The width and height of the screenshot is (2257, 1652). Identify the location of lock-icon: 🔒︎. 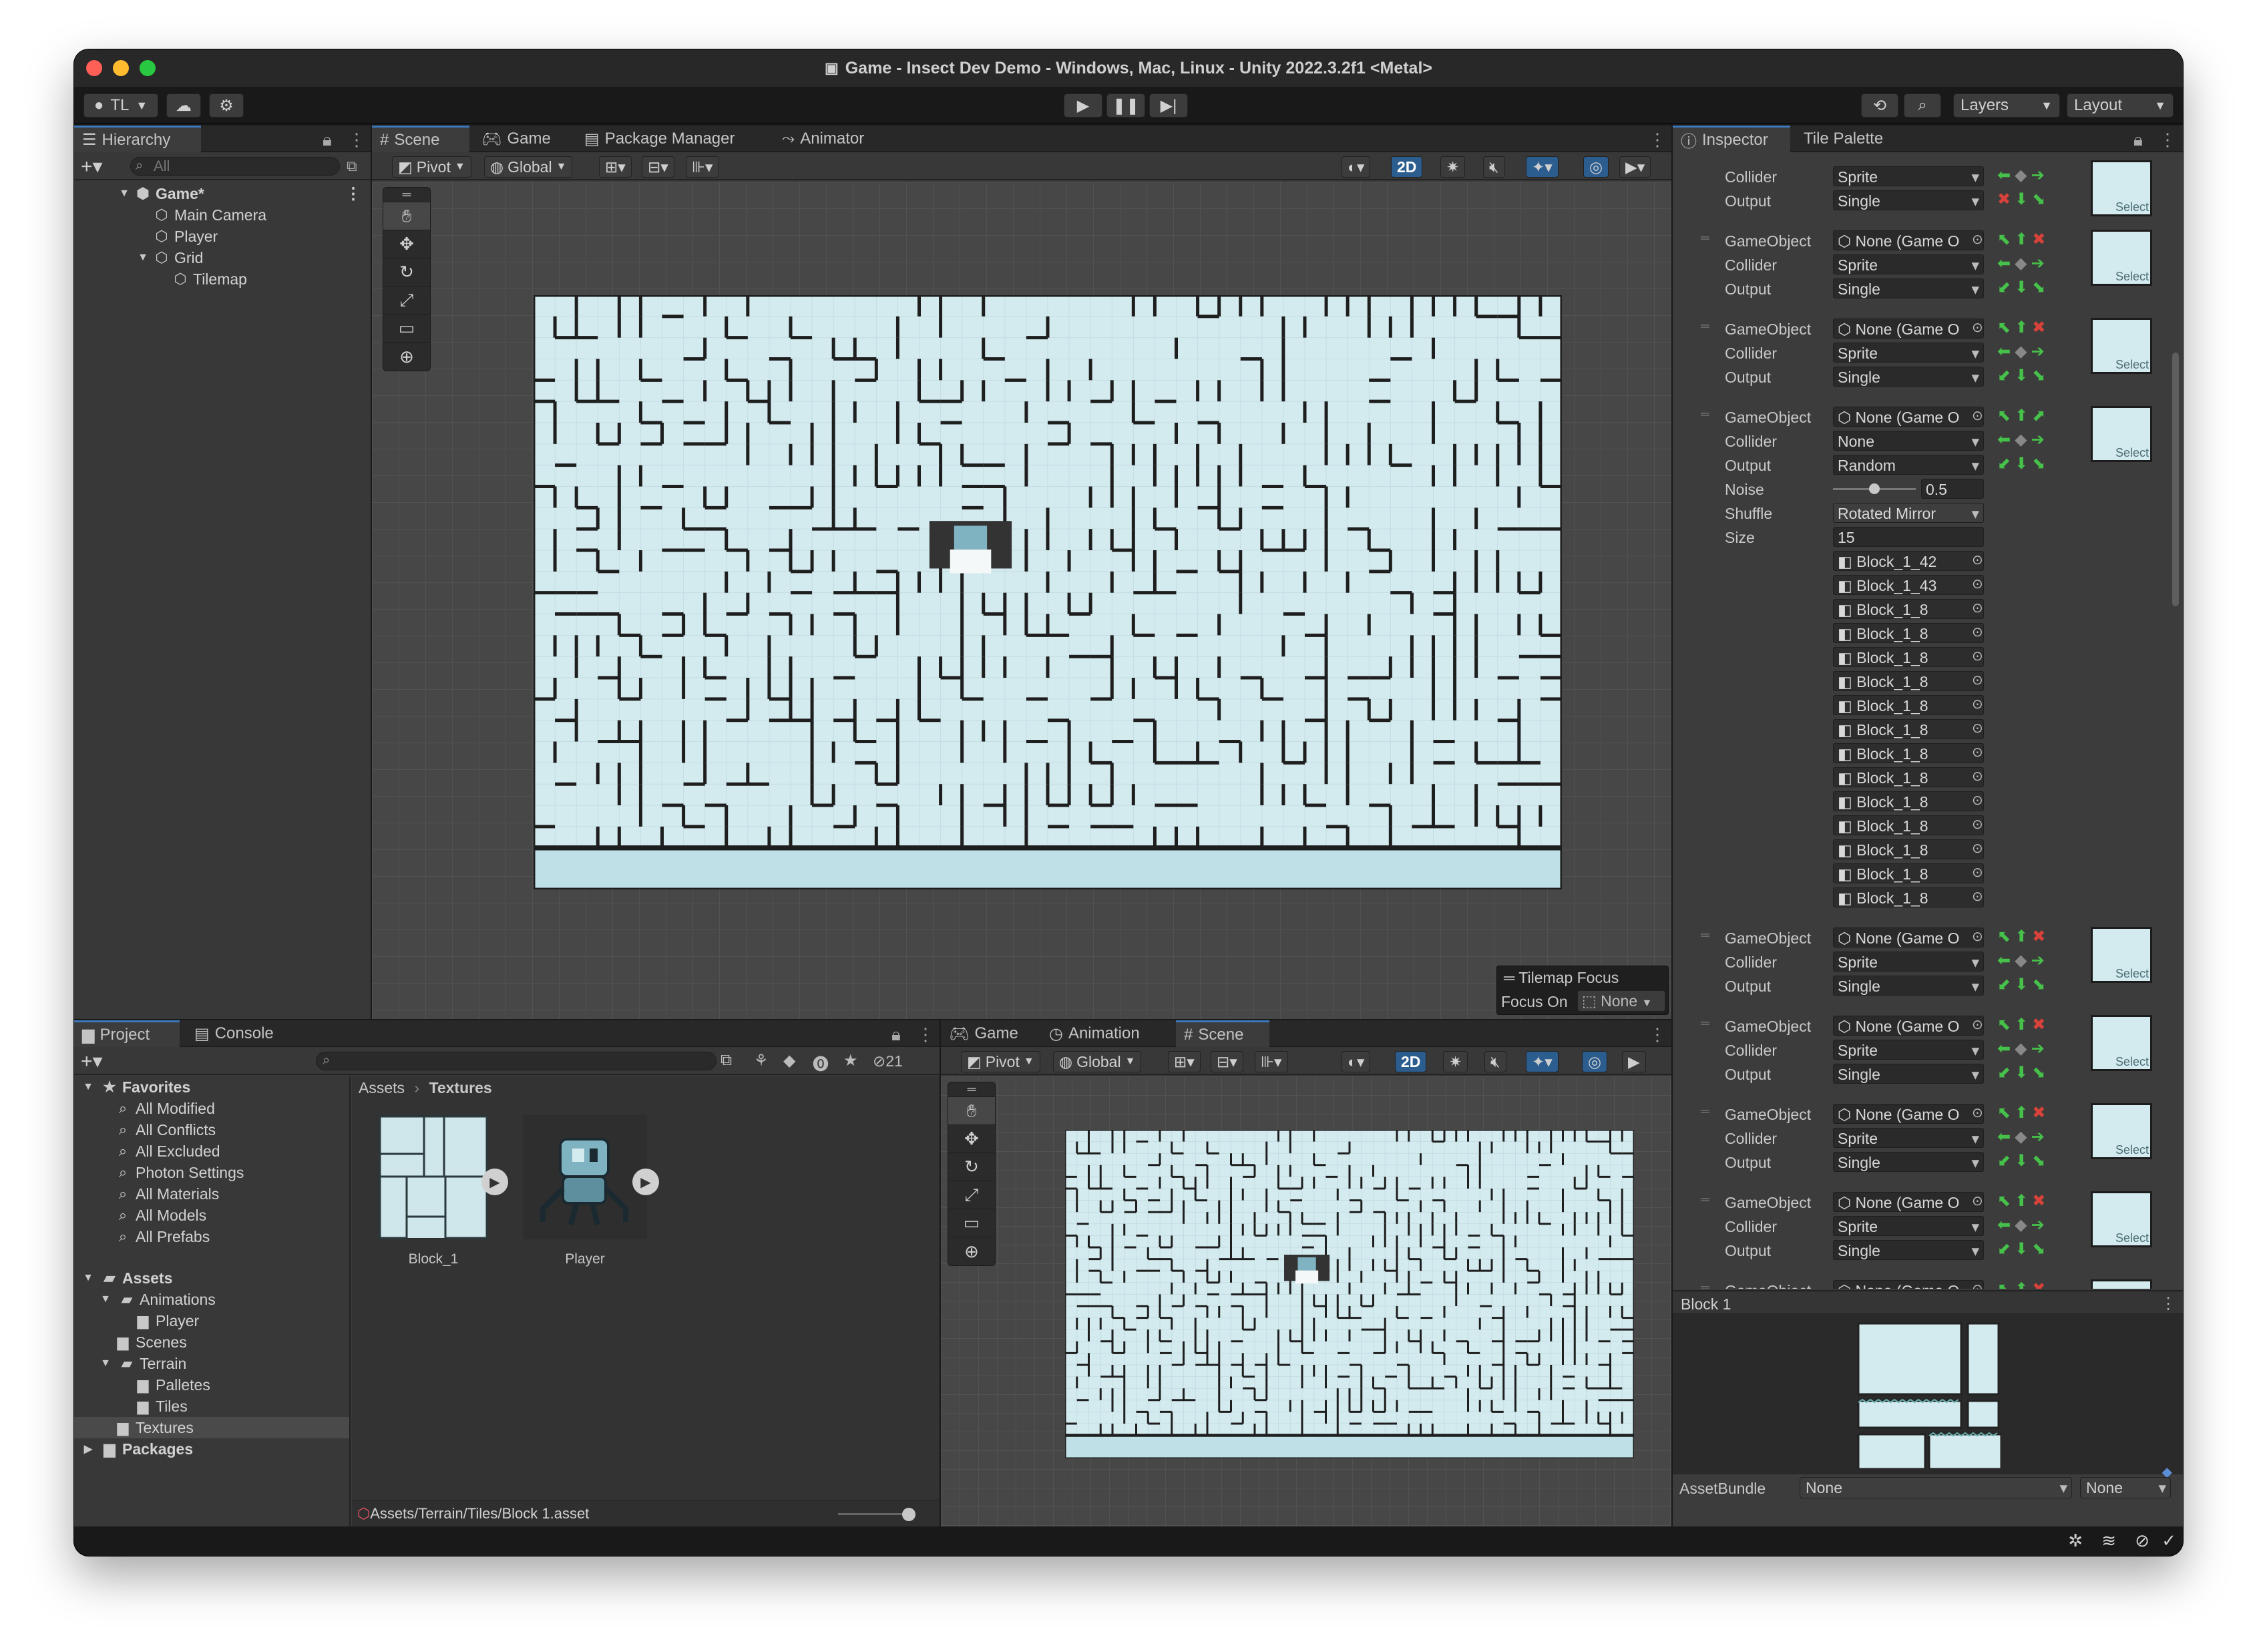
(2138, 140).